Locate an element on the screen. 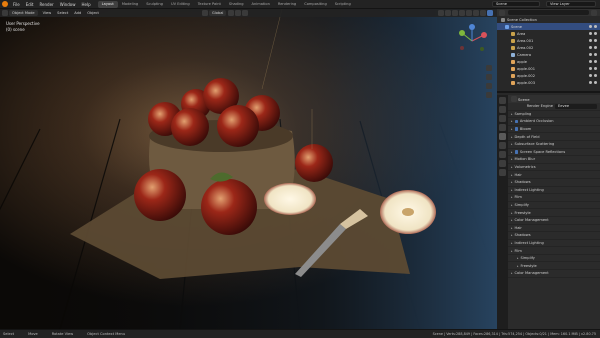  outliner-search-input is located at coordinates (548, 12).